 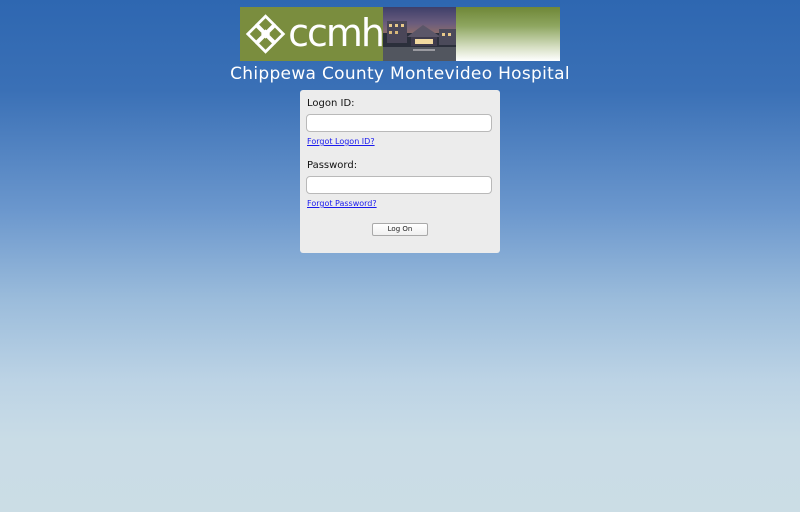 I want to click on hospital-name: Chippewa County Montevideo Hospital, so click(x=400, y=74).